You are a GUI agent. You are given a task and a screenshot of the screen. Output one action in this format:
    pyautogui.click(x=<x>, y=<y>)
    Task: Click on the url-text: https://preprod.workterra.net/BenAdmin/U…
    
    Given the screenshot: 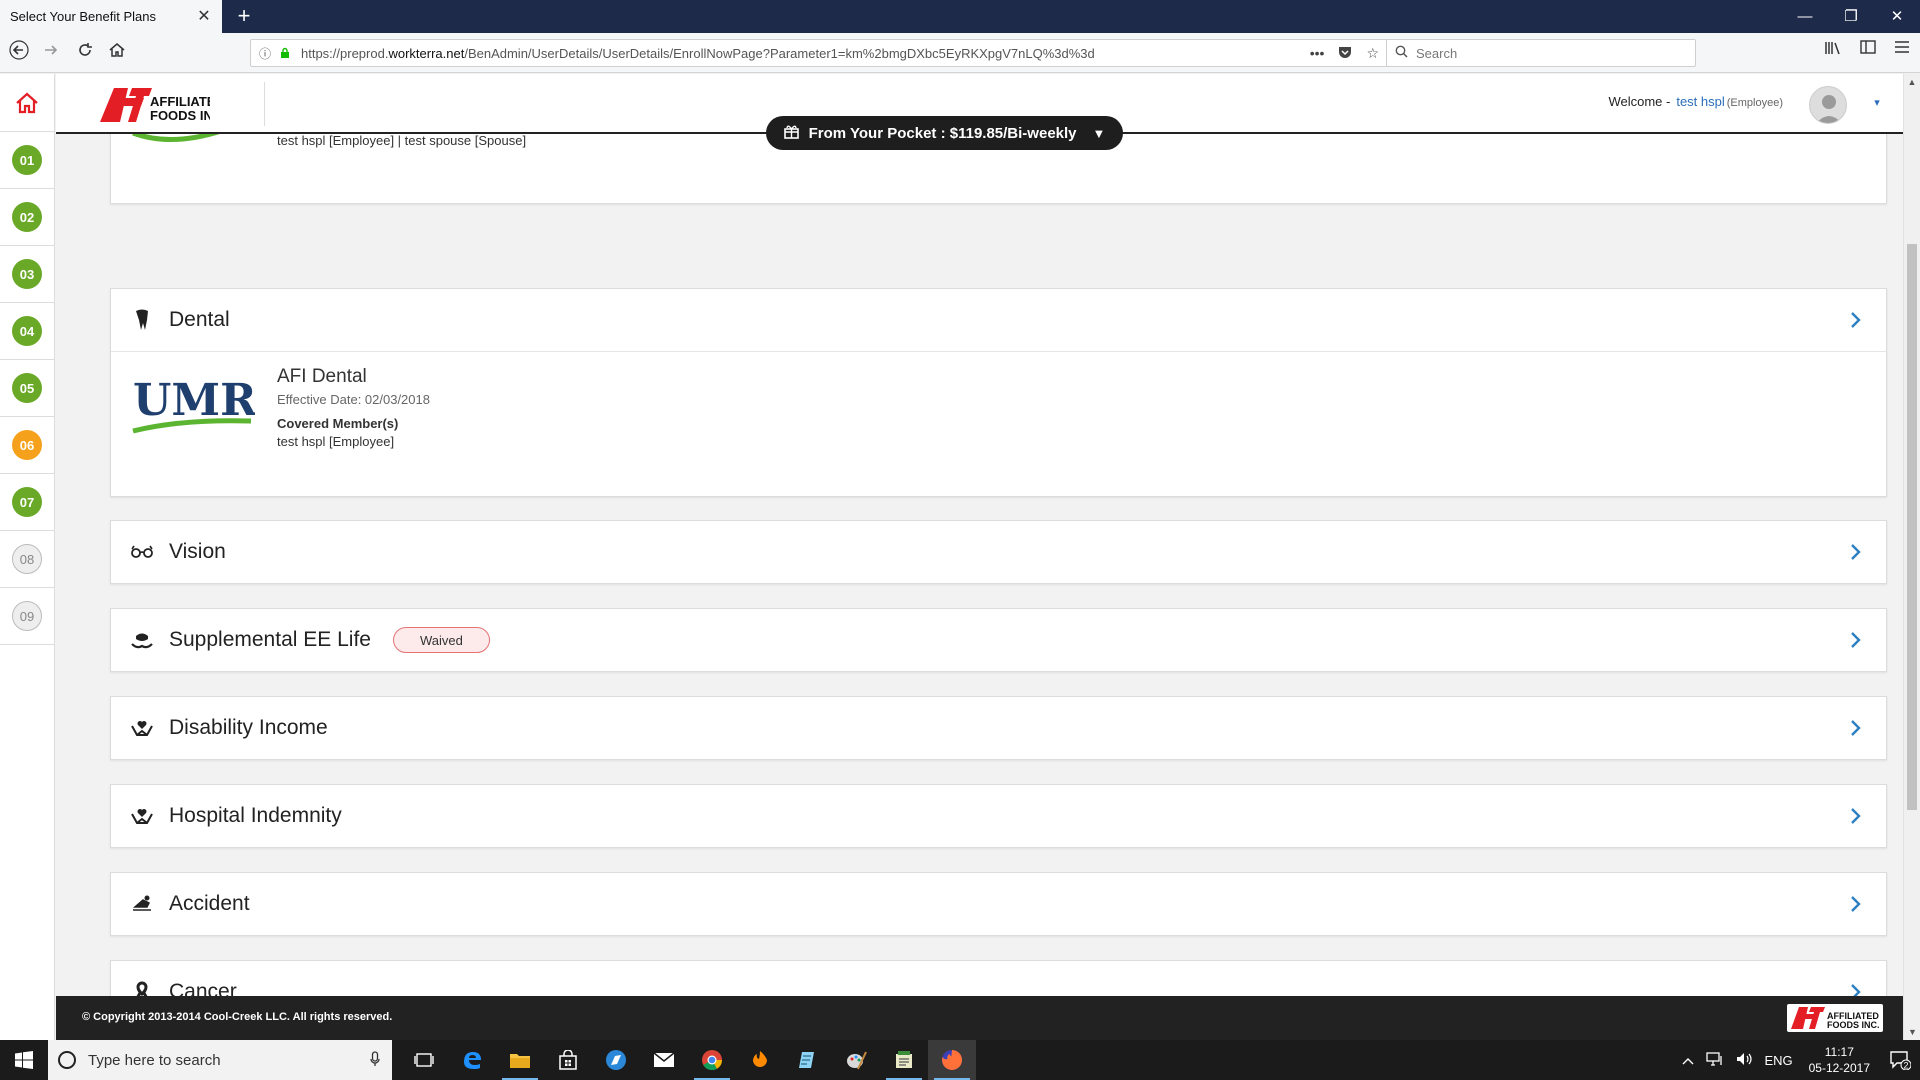 What is the action you would take?
    pyautogui.click(x=698, y=53)
    